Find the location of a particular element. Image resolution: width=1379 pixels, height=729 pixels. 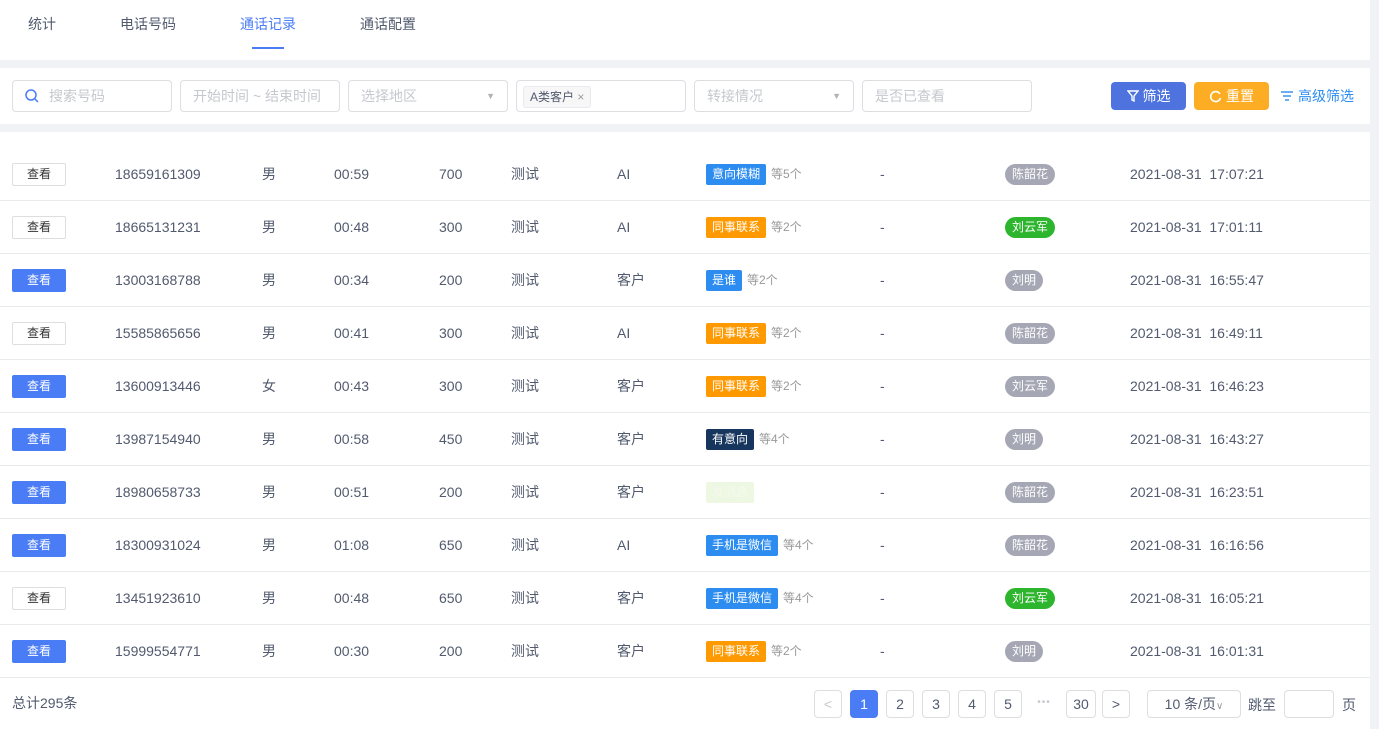

page-2: 2 is located at coordinates (900, 704).